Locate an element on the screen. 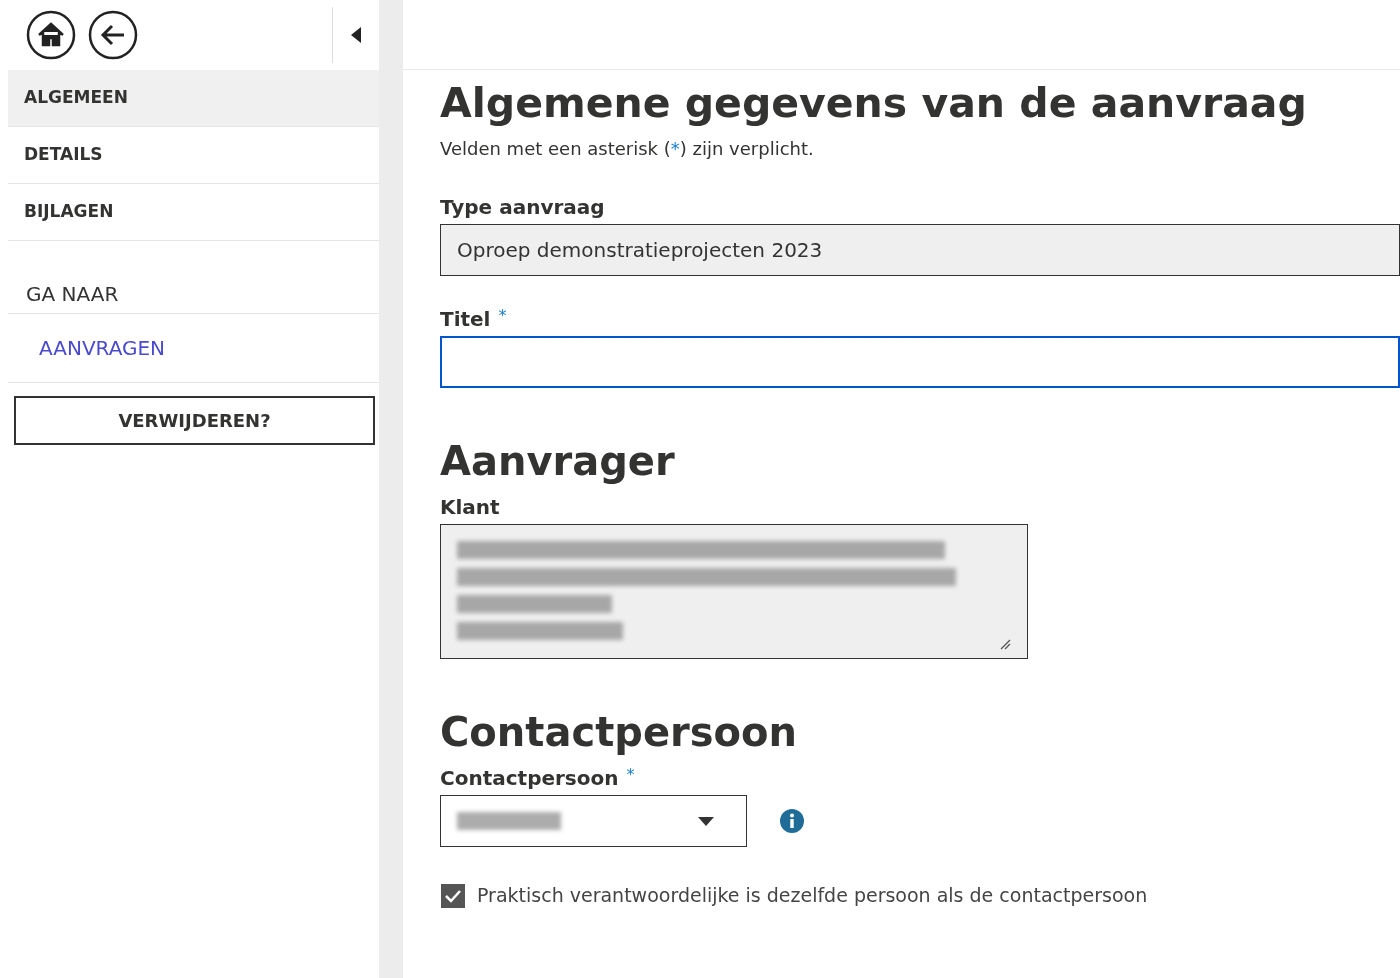 This screenshot has width=1400, height=978. field-label: Contactpersoon is located at coordinates (529, 779).